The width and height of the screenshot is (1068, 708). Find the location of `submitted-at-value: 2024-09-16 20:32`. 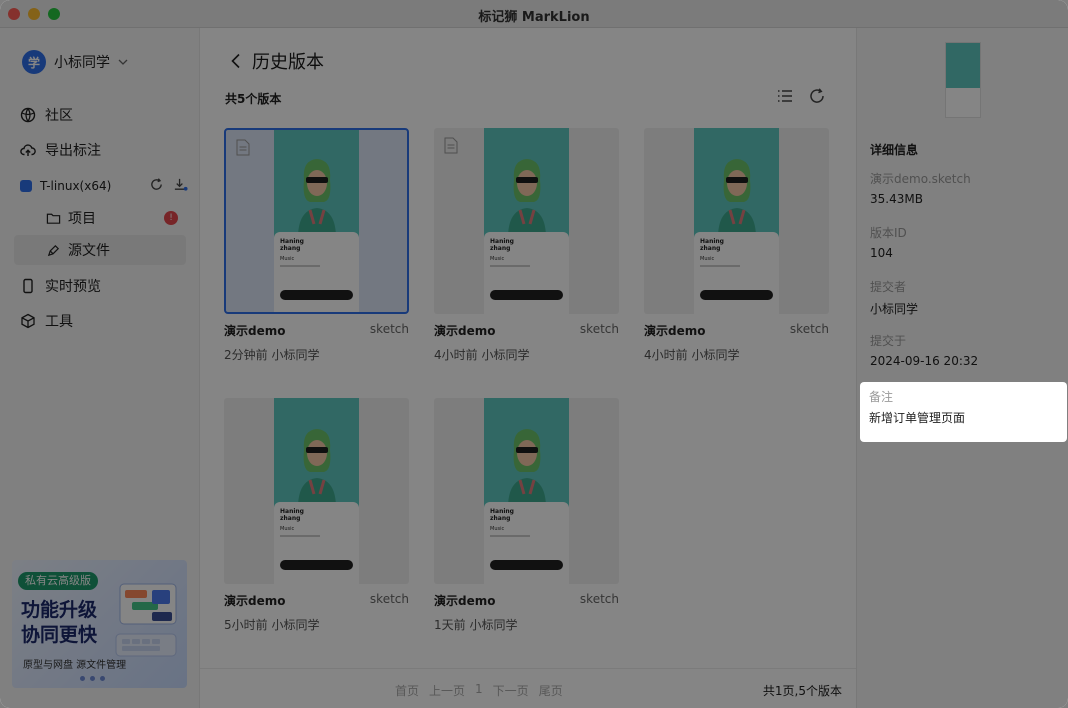

submitted-at-value: 2024-09-16 20:32 is located at coordinates (924, 361).